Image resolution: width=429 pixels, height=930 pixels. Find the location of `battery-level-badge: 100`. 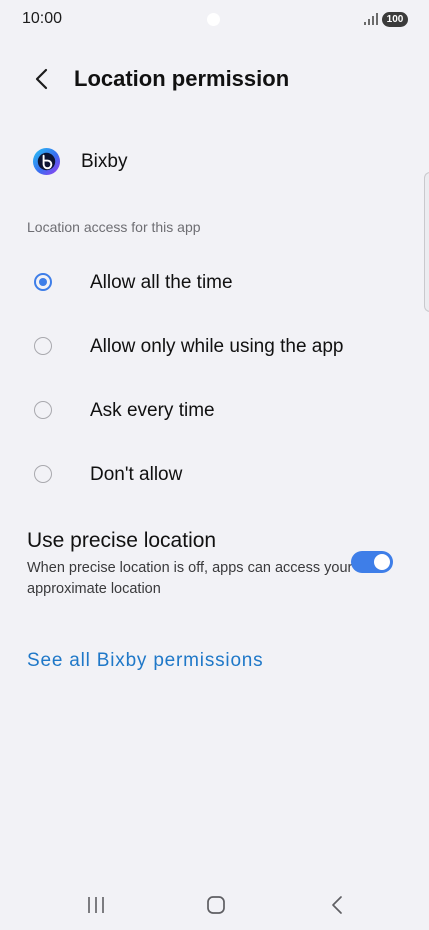

battery-level-badge: 100 is located at coordinates (395, 19).